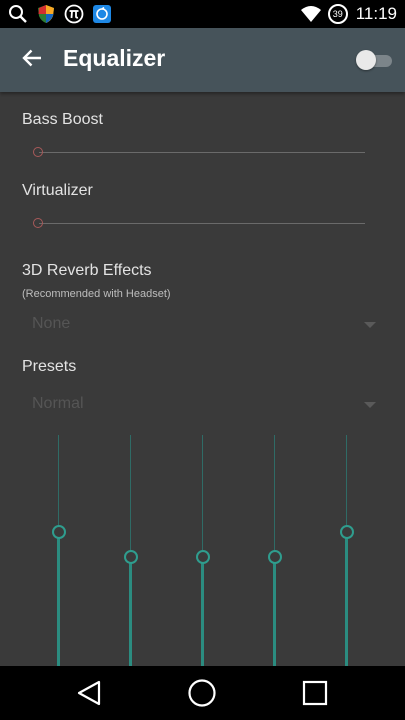 This screenshot has width=405, height=720. What do you see at coordinates (46, 14) in the screenshot?
I see `shield-icon` at bounding box center [46, 14].